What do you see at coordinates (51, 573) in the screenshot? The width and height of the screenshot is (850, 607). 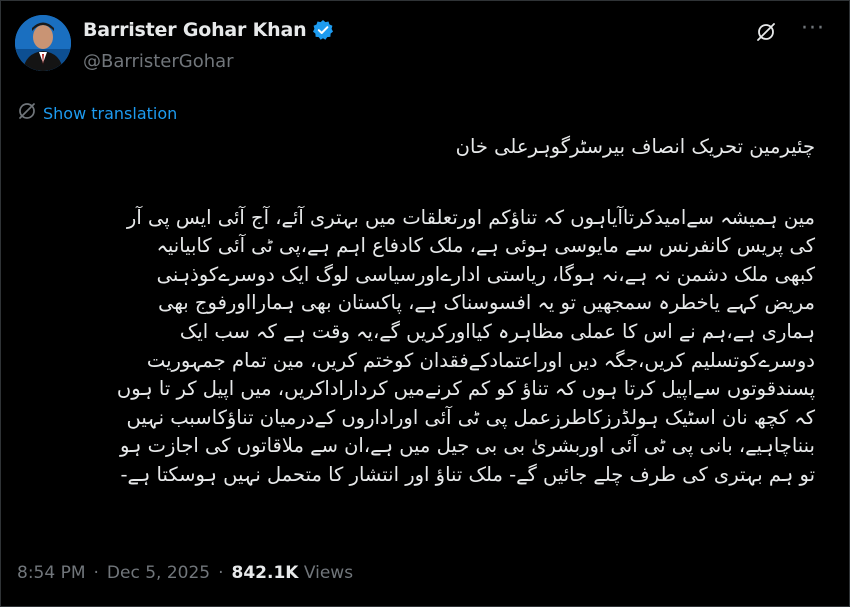 I see `post-time: 8:54 PM` at bounding box center [51, 573].